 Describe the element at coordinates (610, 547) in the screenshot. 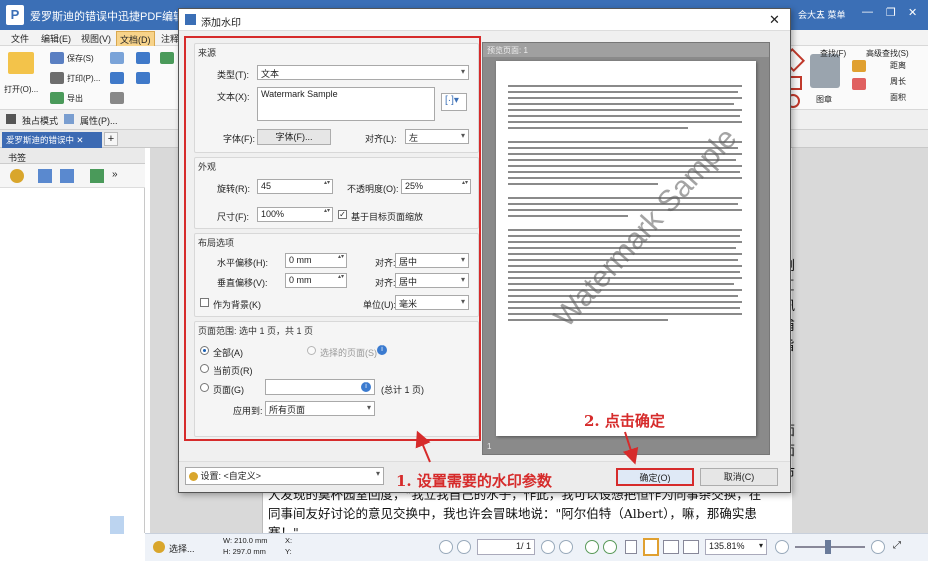

I see `forward-button` at that location.